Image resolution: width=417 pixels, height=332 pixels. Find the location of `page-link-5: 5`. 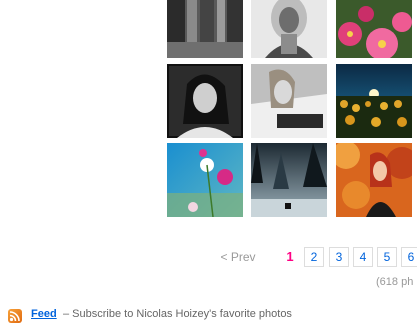

page-link-5: 5 is located at coordinates (387, 257).